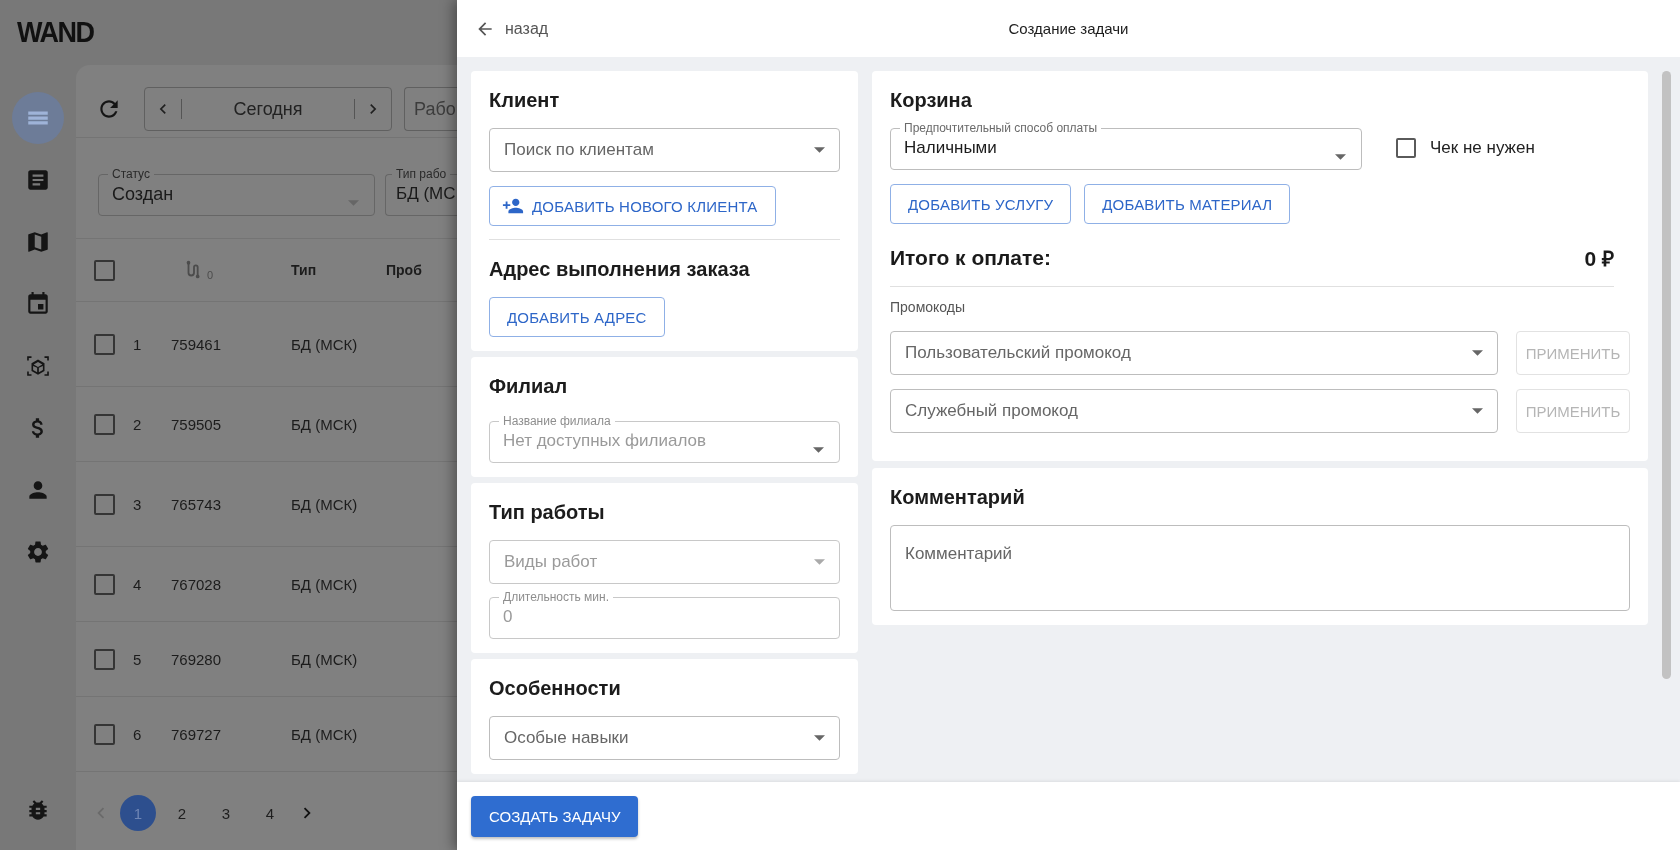 This screenshot has width=1680, height=850. I want to click on column-header: Тип, so click(338, 270).